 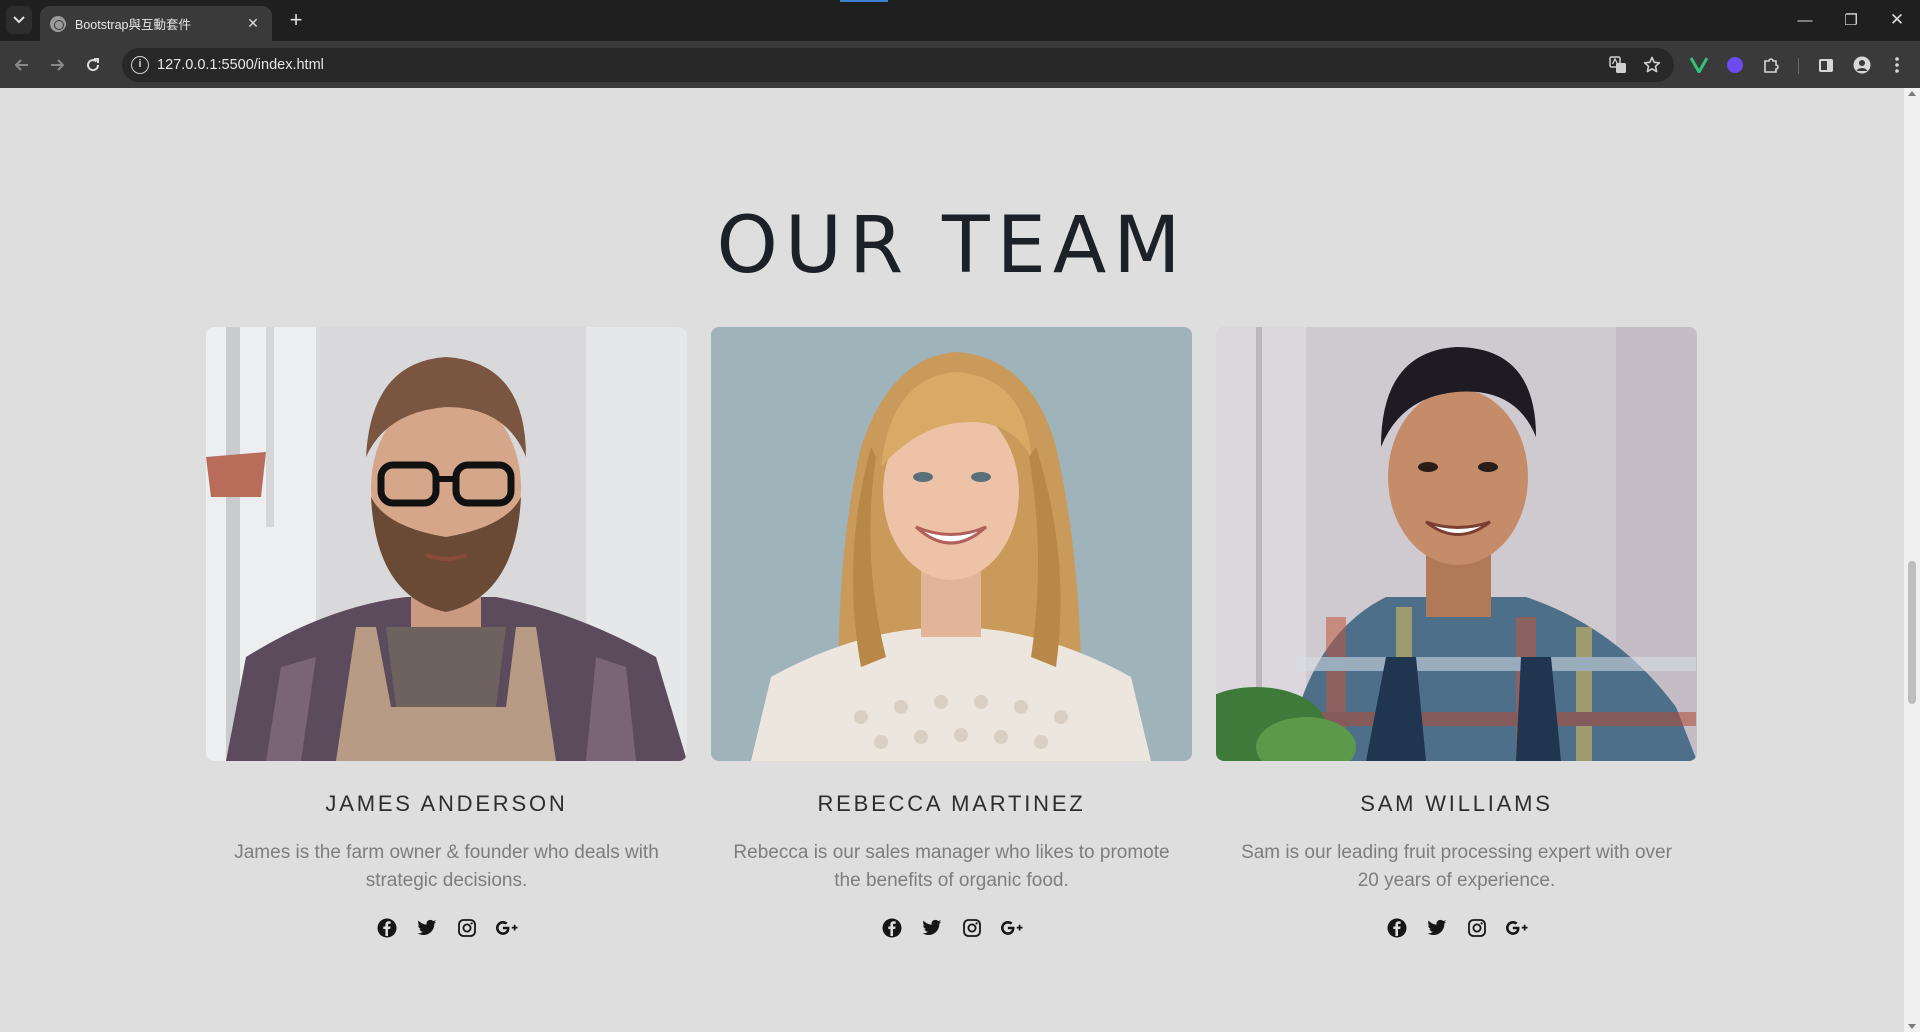 What do you see at coordinates (1912, 632) in the screenshot?
I see `scrollbar-thumb` at bounding box center [1912, 632].